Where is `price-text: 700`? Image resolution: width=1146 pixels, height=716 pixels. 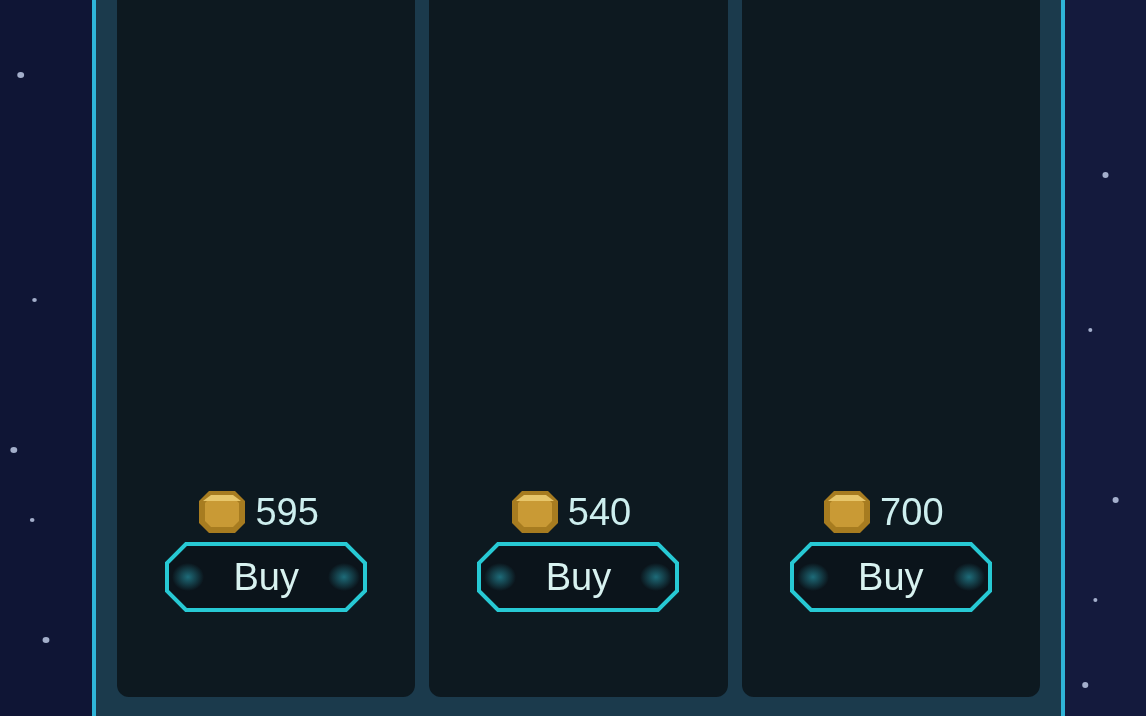 price-text: 700 is located at coordinates (912, 512).